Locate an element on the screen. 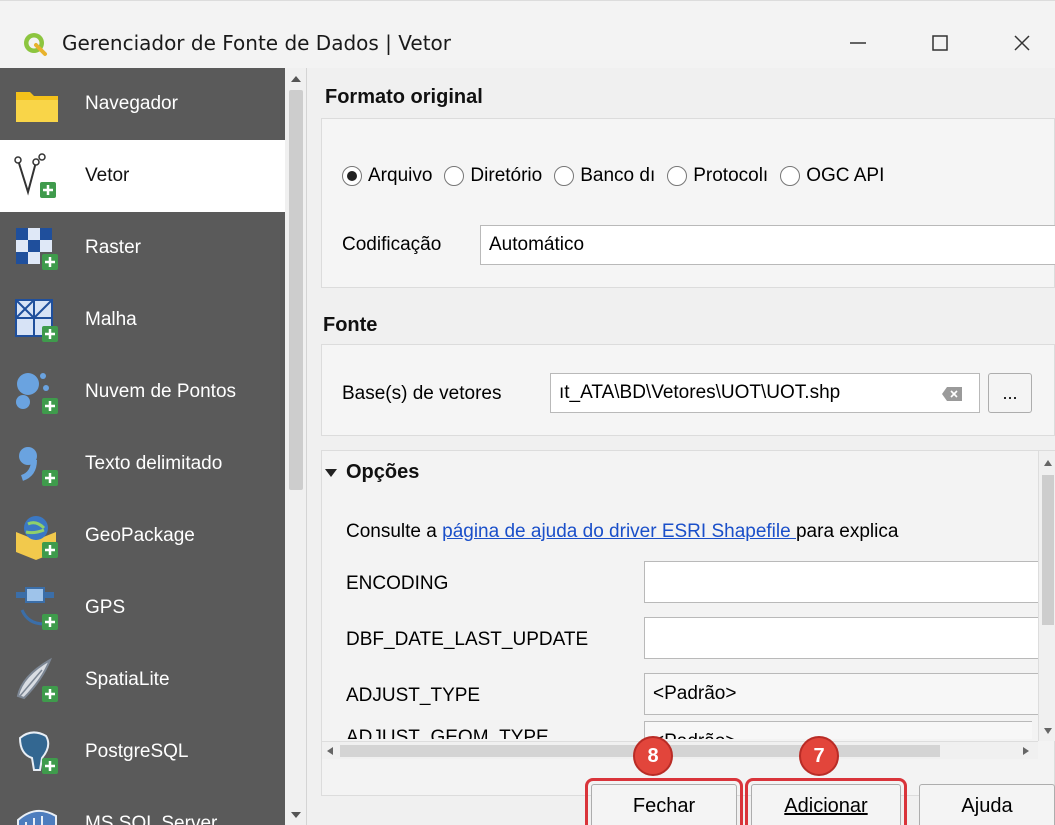  folder-icon is located at coordinates (37, 107).